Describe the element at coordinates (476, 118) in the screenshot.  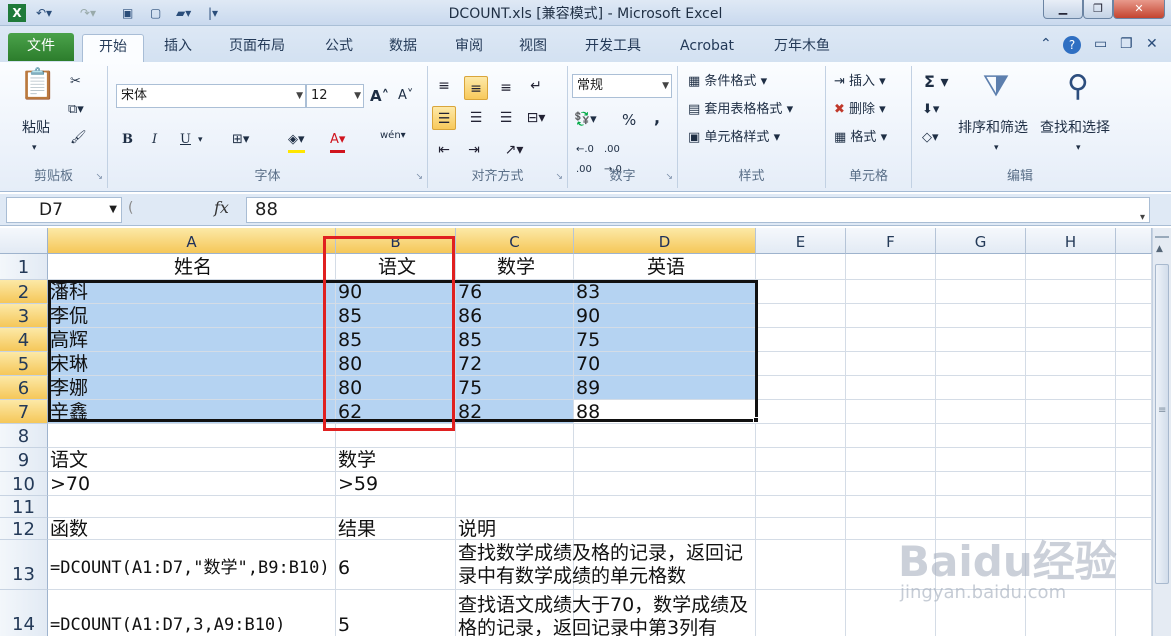
I see `align-center-icon: ☰` at that location.